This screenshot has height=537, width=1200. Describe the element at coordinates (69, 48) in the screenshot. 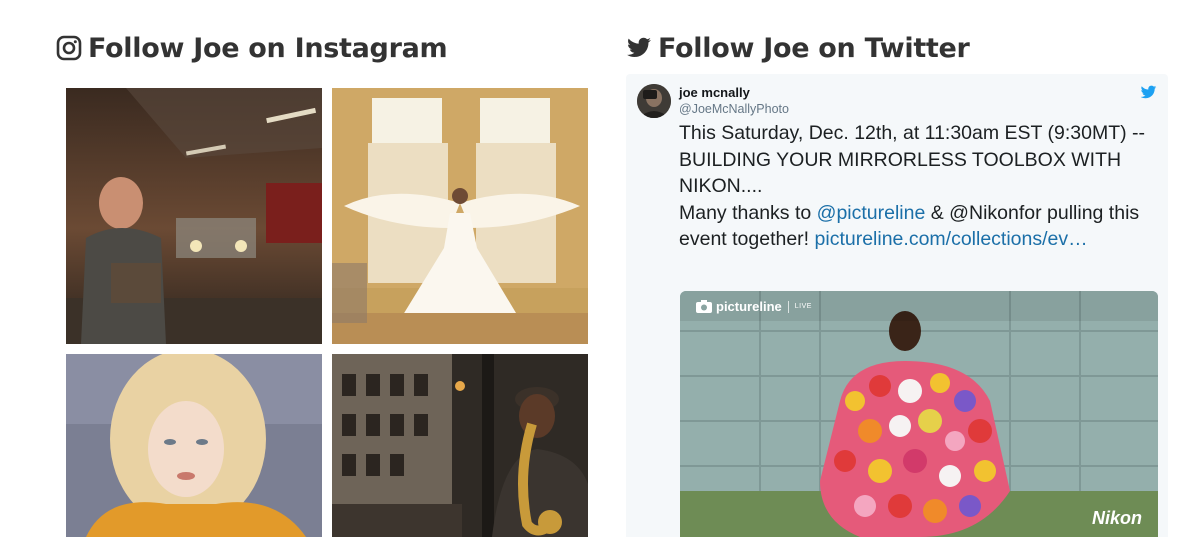

I see `instagram-icon` at that location.